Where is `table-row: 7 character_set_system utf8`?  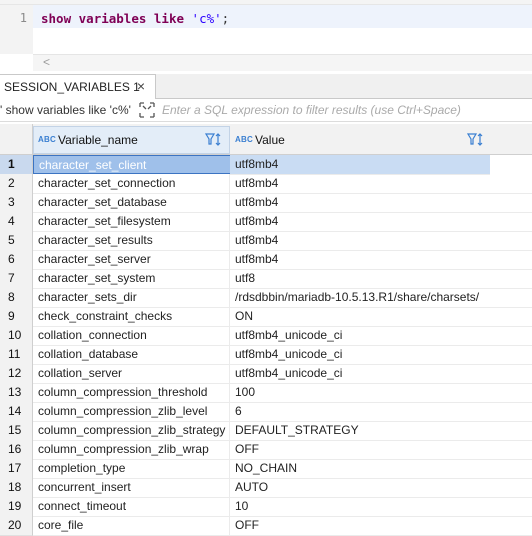
table-row: 7 character_set_system utf8 is located at coordinates (266, 279).